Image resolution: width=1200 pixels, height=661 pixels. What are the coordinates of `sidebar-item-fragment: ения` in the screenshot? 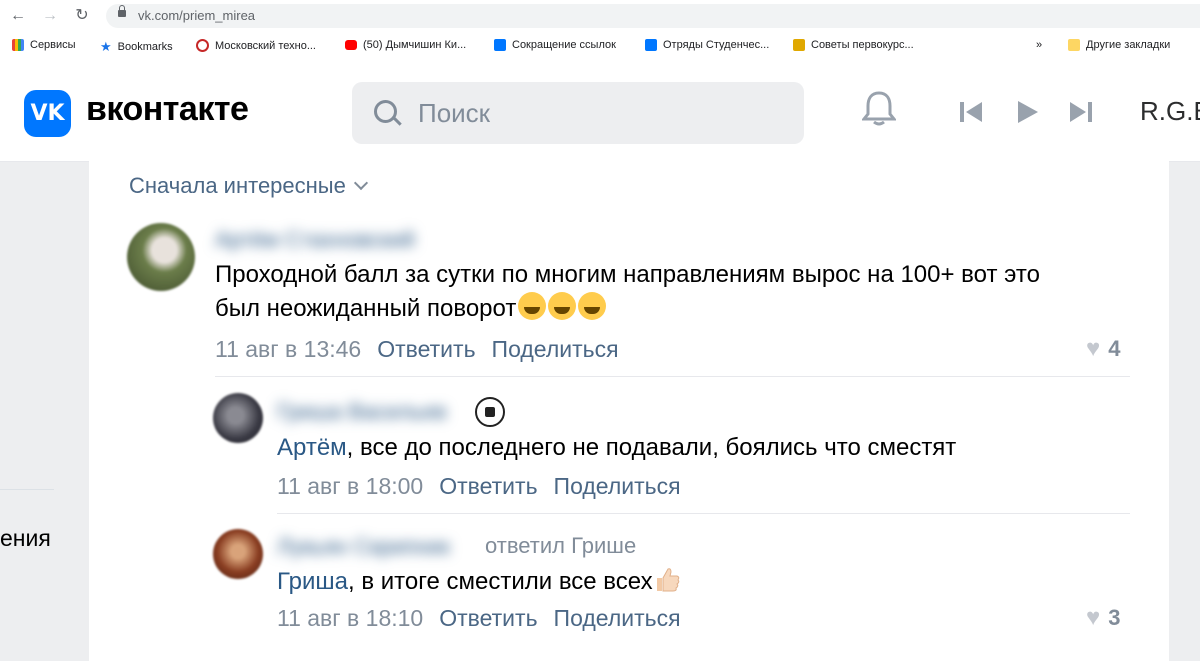 It's located at (25, 538).